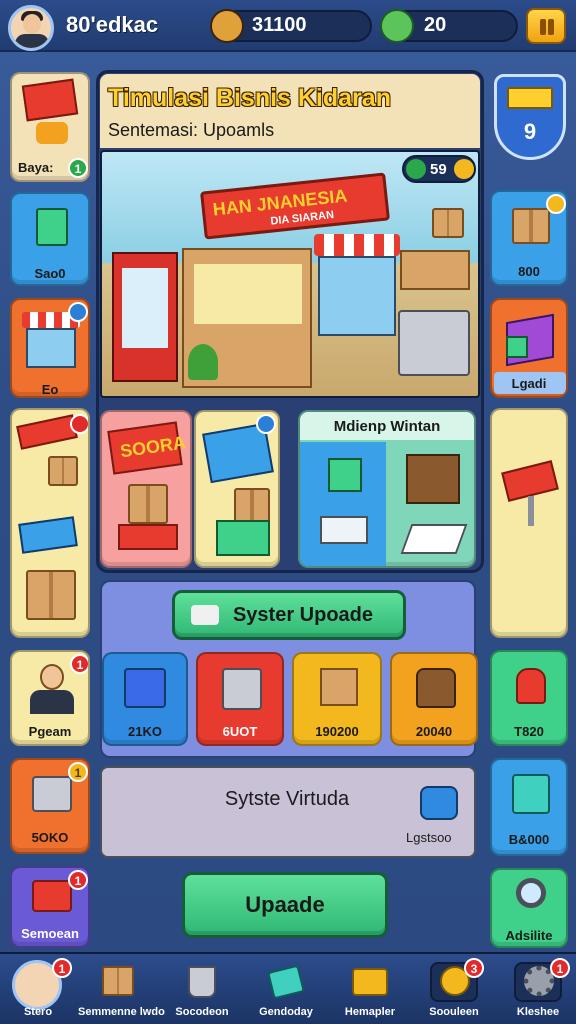 Image resolution: width=576 pixels, height=1024 pixels. I want to click on left-tile-shop: Baya: 1, so click(50, 127).